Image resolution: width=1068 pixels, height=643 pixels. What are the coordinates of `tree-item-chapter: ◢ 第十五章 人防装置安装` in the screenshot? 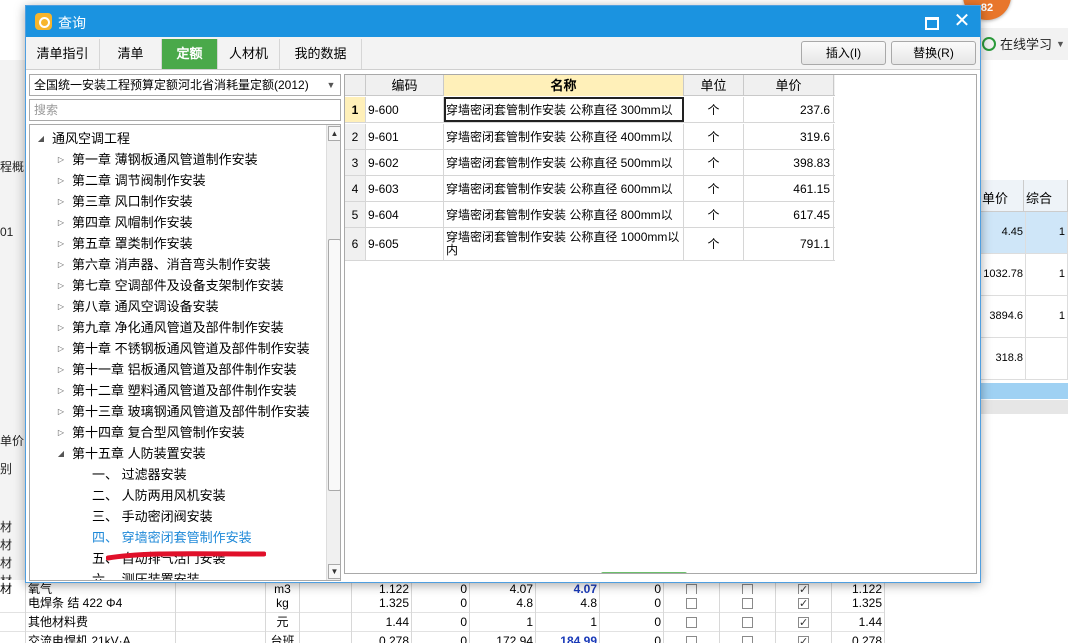 It's located at (178, 453).